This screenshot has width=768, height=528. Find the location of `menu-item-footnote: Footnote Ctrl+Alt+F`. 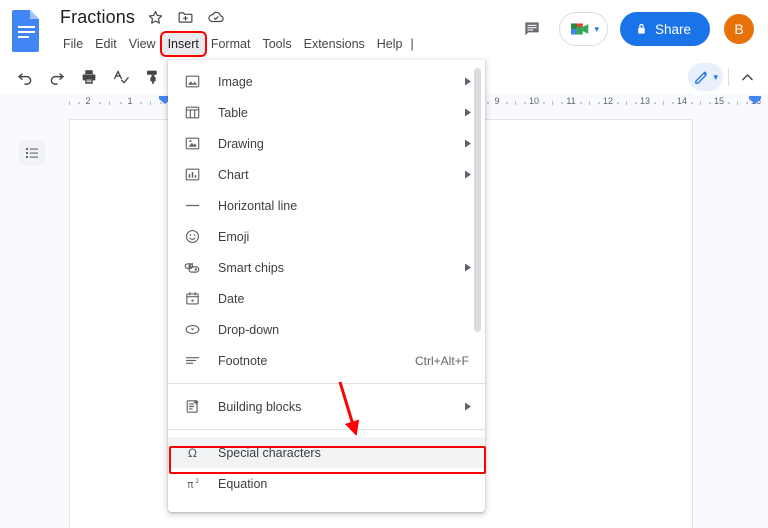

menu-item-footnote: Footnote Ctrl+Alt+F is located at coordinates (326, 360).